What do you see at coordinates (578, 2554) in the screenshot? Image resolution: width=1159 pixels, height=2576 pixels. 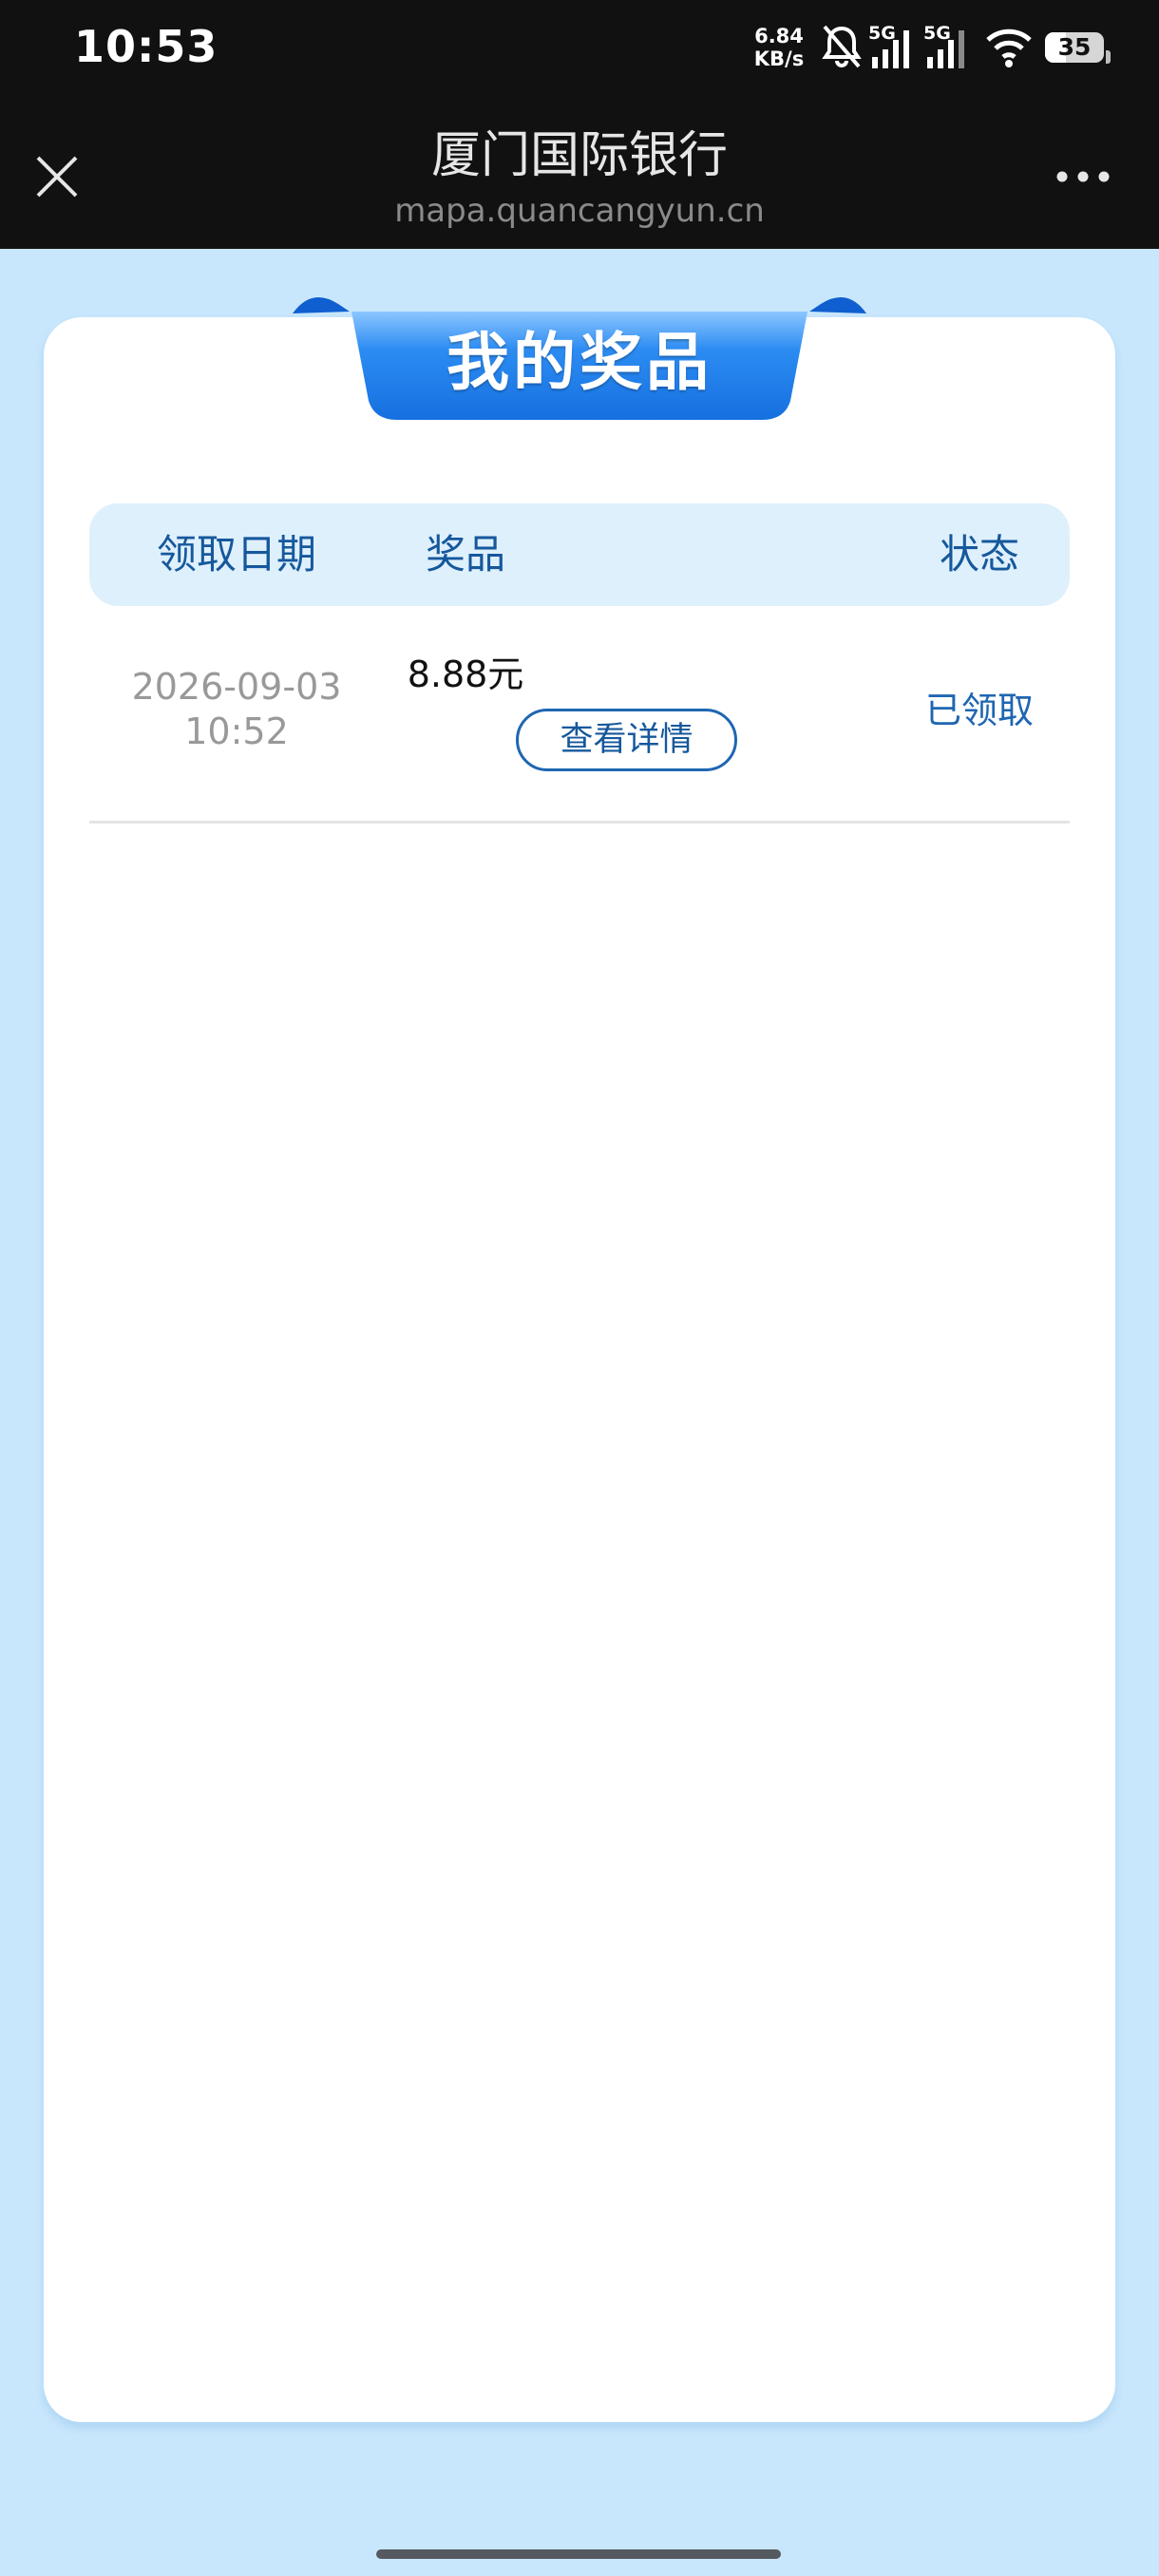 I see `home-indicator` at bounding box center [578, 2554].